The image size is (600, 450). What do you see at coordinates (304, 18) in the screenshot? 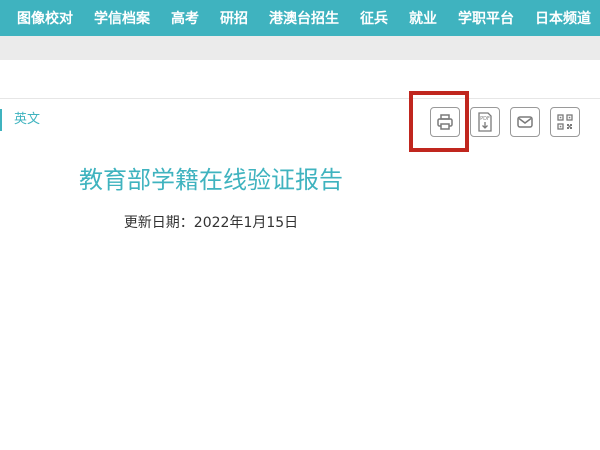
I see `nav-item-hk-macau-taiwan: 港澳台招生` at bounding box center [304, 18].